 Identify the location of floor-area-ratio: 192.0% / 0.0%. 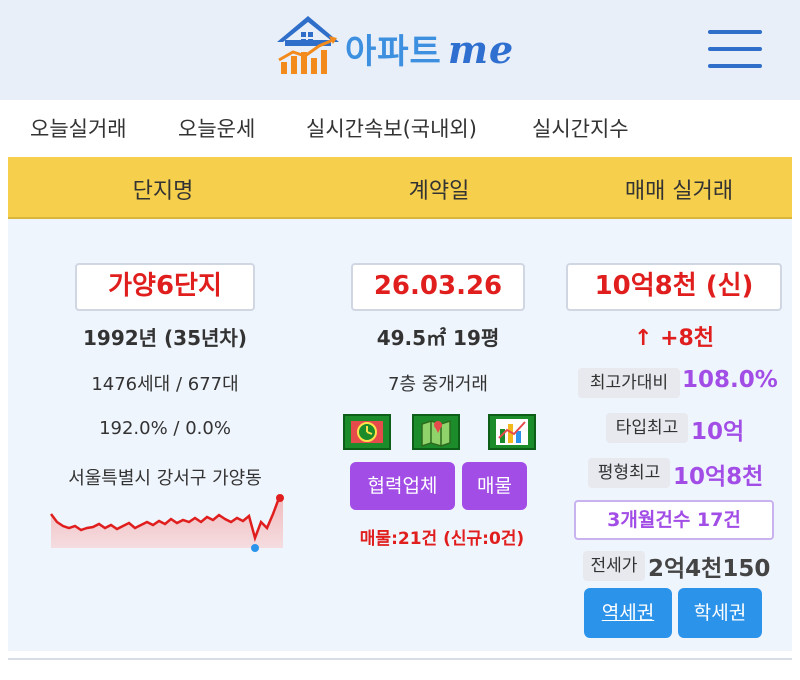
(165, 428).